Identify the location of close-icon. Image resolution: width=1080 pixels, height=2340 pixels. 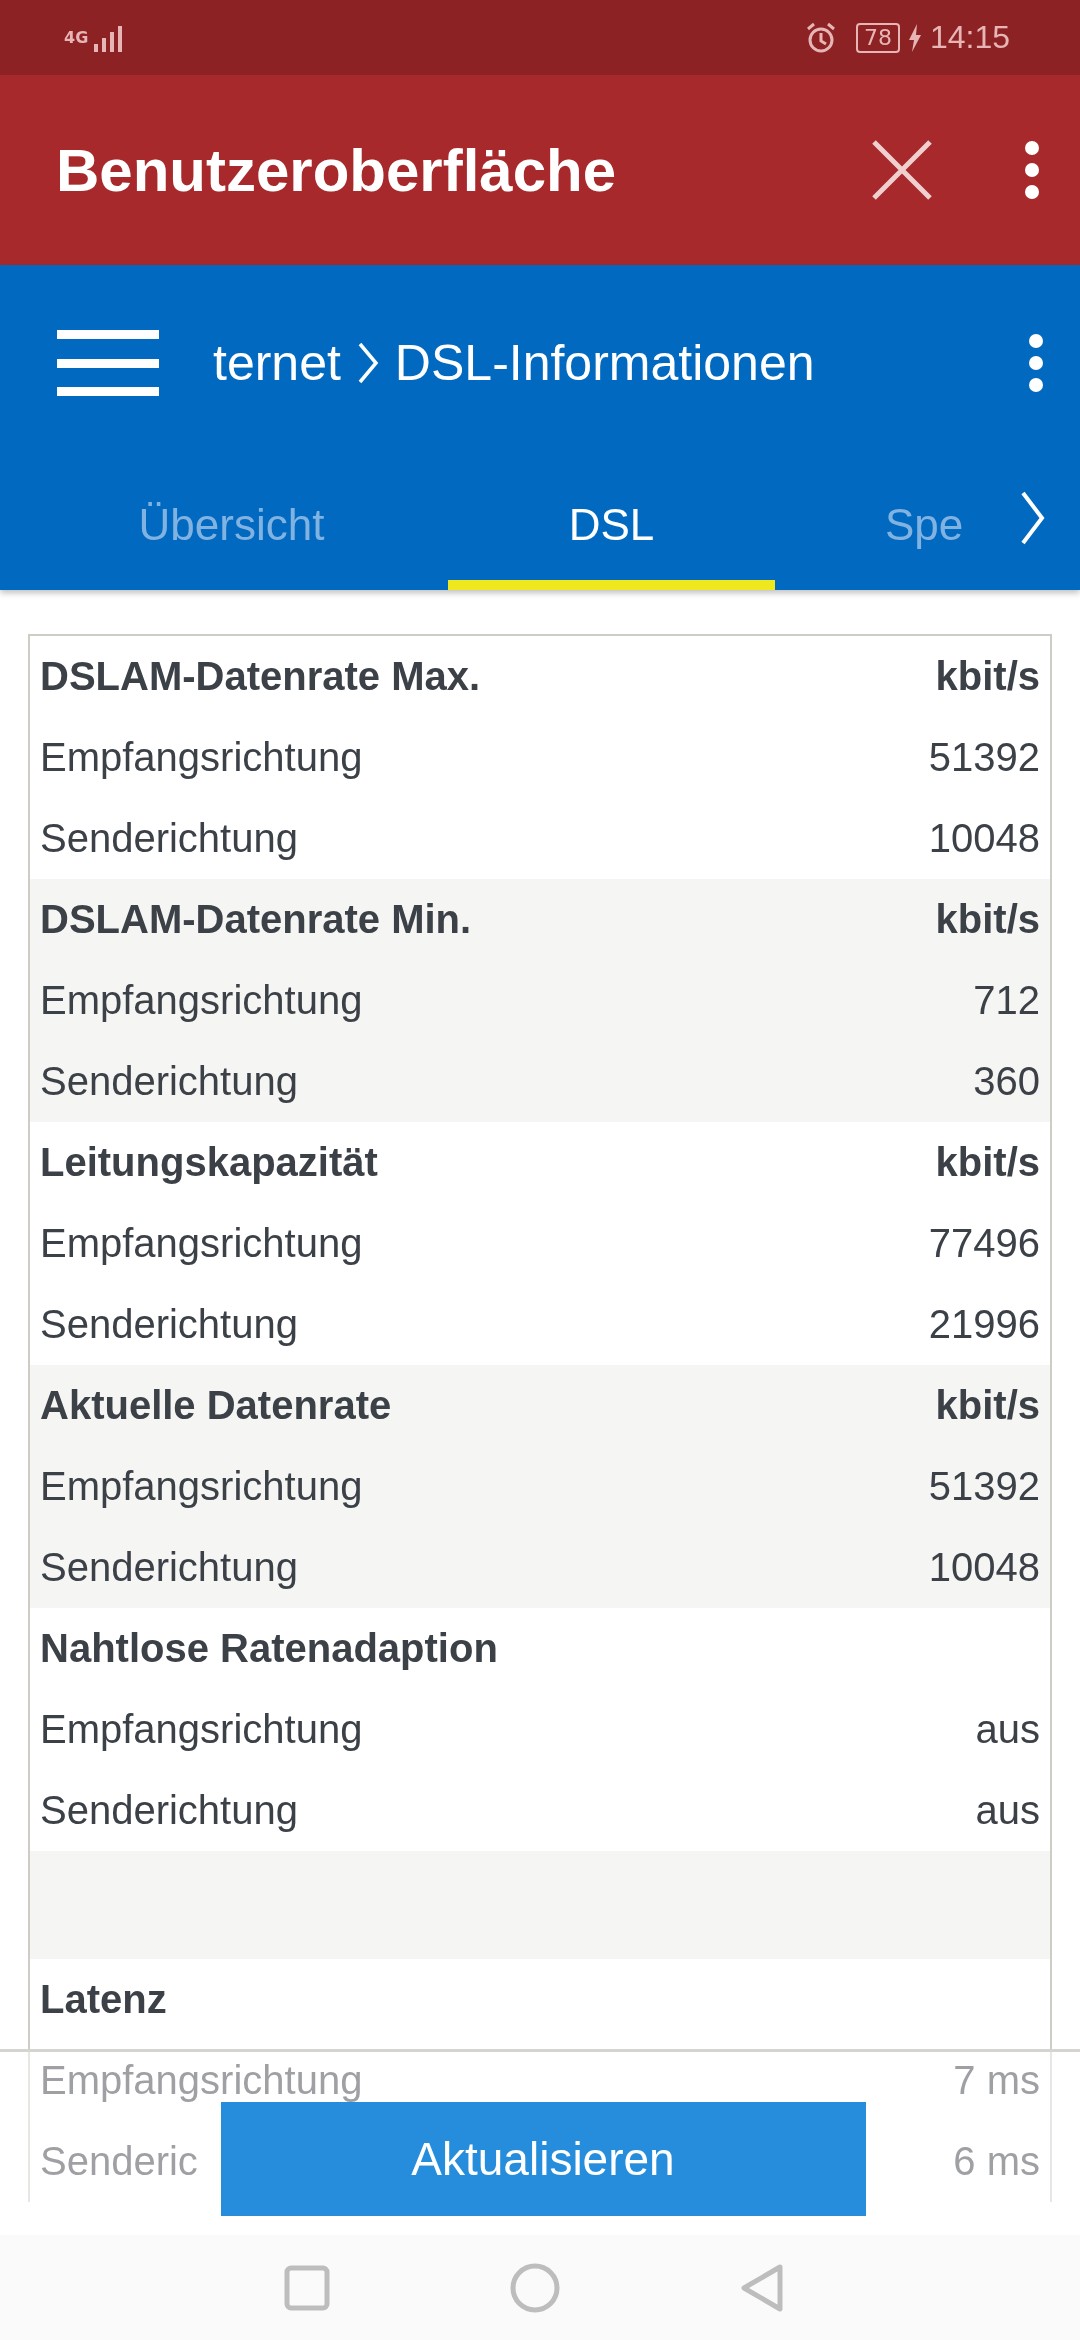
(902, 170).